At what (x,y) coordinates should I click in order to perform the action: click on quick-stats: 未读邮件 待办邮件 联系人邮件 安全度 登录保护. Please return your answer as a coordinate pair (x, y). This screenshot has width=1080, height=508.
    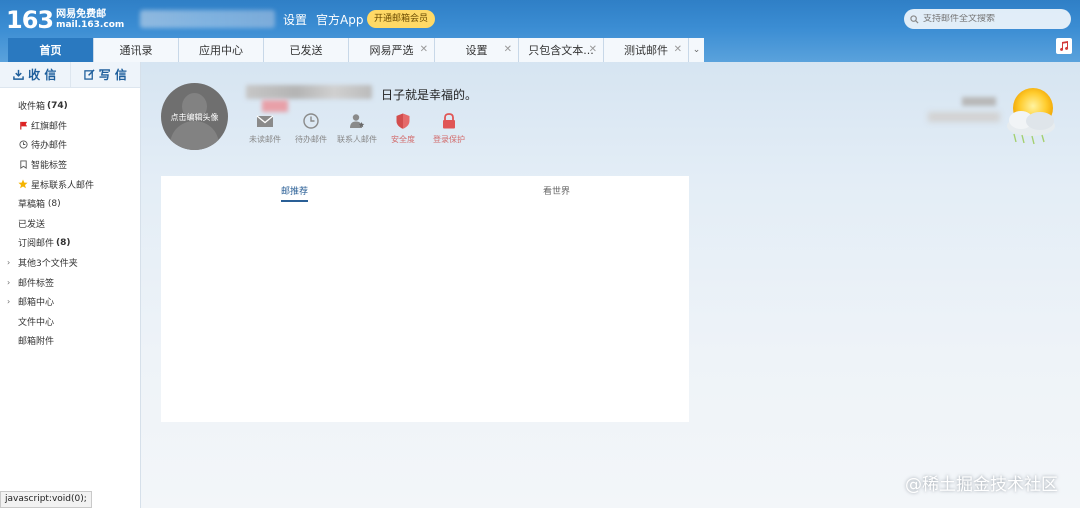
    Looking at the image, I should click on (357, 128).